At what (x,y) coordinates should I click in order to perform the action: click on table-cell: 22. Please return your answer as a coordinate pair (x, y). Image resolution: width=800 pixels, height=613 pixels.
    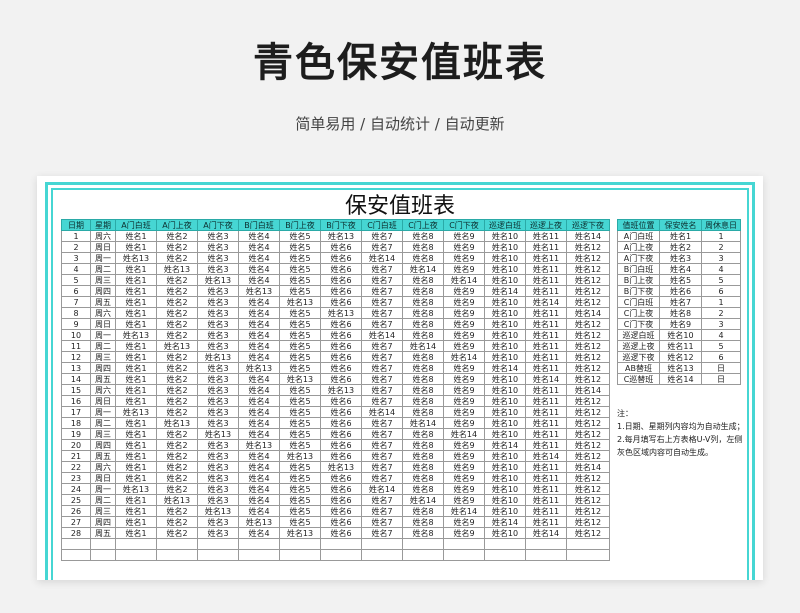
    Looking at the image, I should click on (76, 467).